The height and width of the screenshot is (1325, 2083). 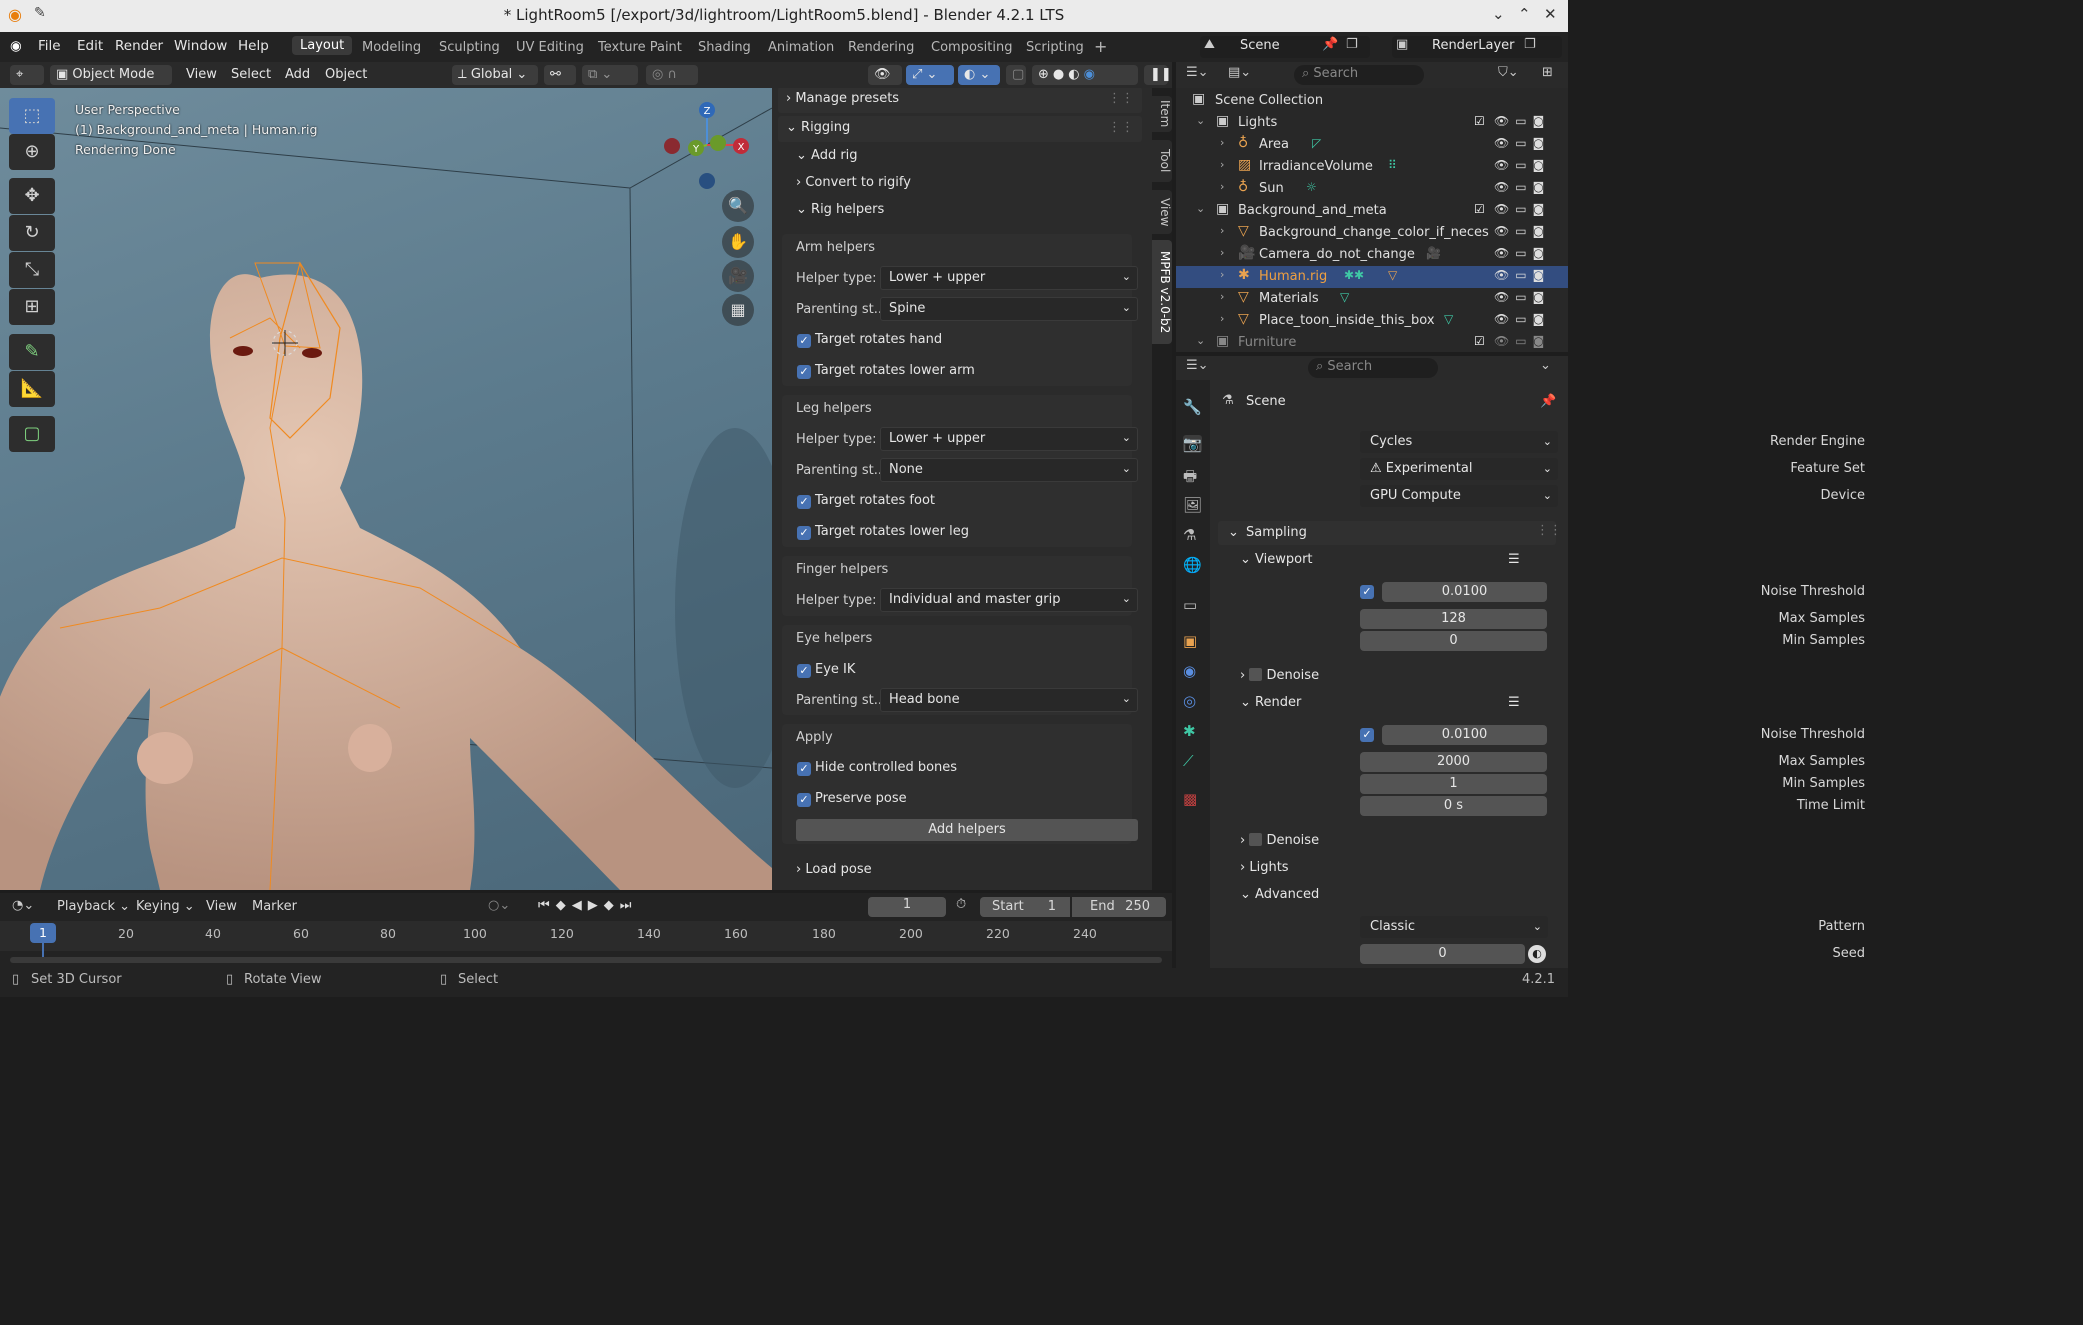 What do you see at coordinates (1016, 75) in the screenshot?
I see `xray-icon: ▢` at bounding box center [1016, 75].